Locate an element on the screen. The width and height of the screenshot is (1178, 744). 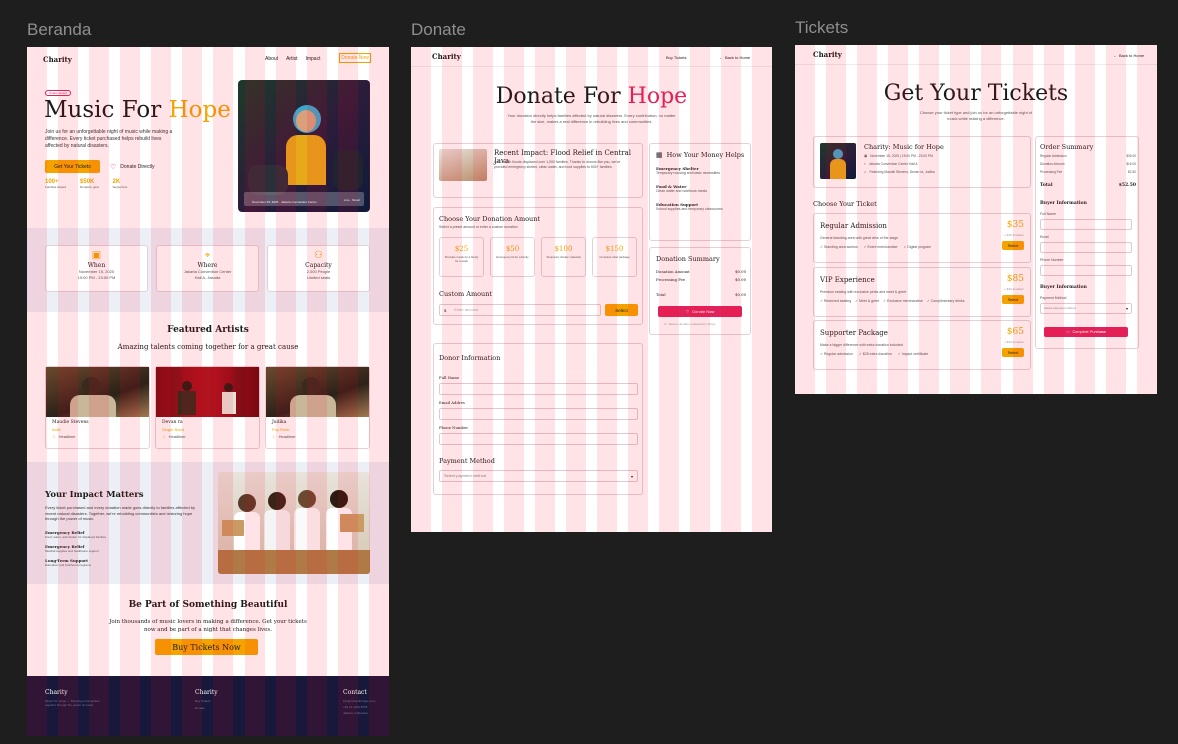
field-label: Phone Number is located at coordinates (1052, 260).